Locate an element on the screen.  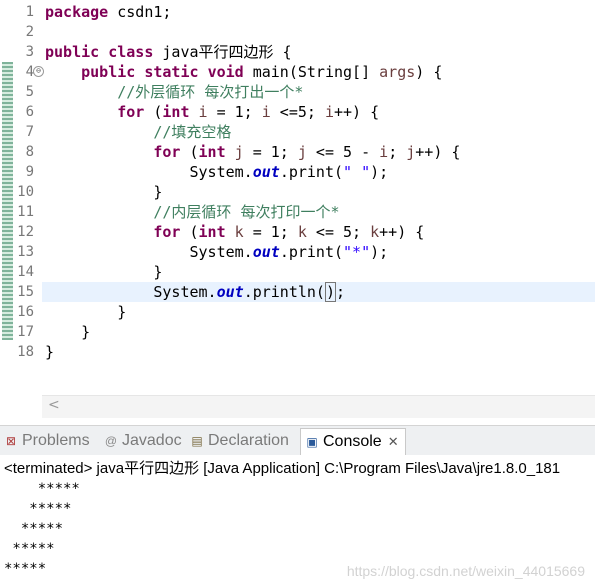
horizontal-scrollbar: < is located at coordinates (318, 406).